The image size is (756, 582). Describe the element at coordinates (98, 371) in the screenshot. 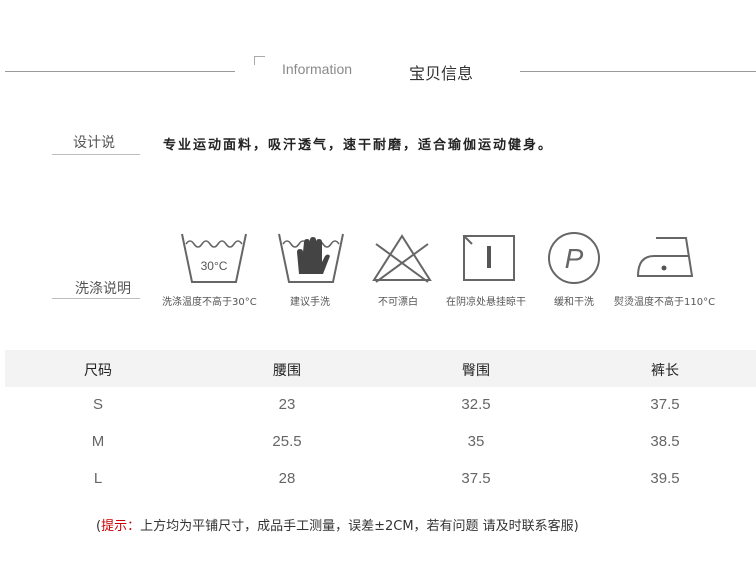

I see `table-header-size: 尺码` at that location.